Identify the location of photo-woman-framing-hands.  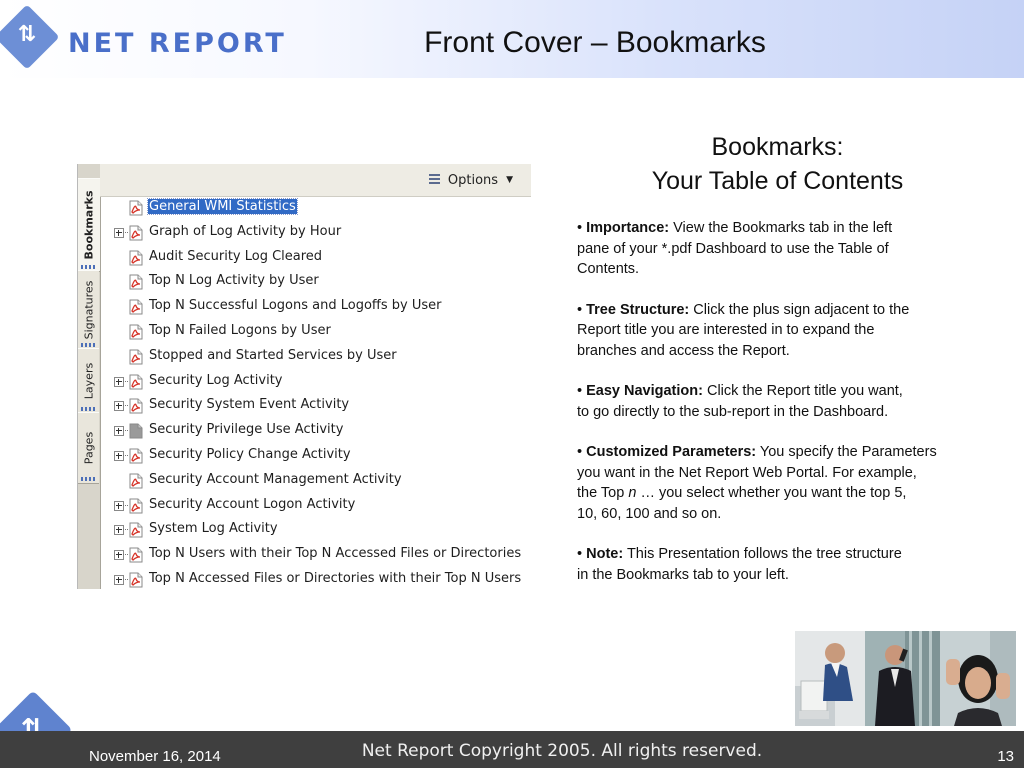
(978, 678).